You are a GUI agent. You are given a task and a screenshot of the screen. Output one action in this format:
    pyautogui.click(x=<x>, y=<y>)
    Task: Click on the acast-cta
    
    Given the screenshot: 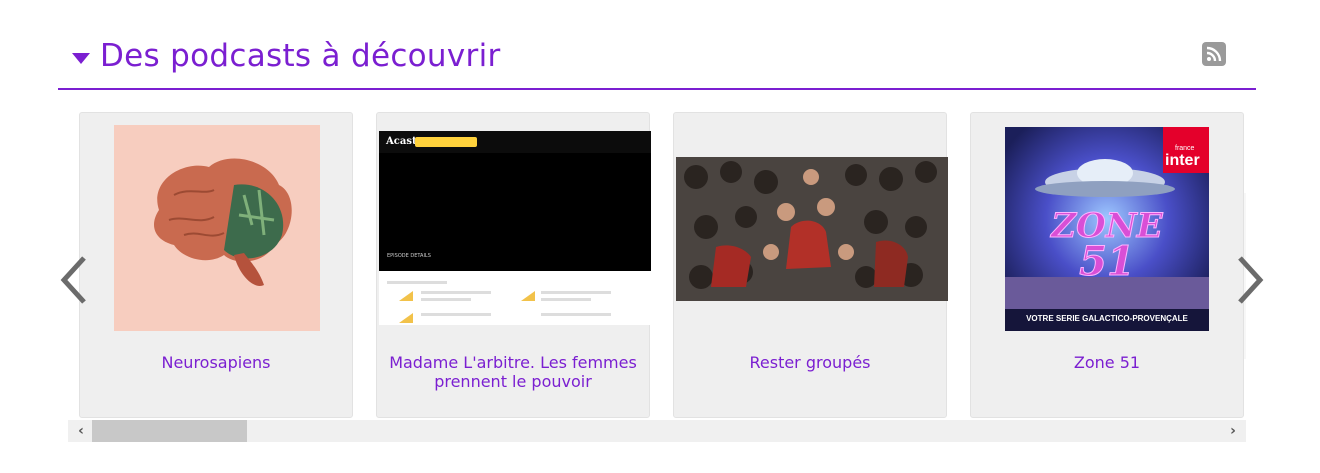 What is the action you would take?
    pyautogui.click(x=446, y=142)
    